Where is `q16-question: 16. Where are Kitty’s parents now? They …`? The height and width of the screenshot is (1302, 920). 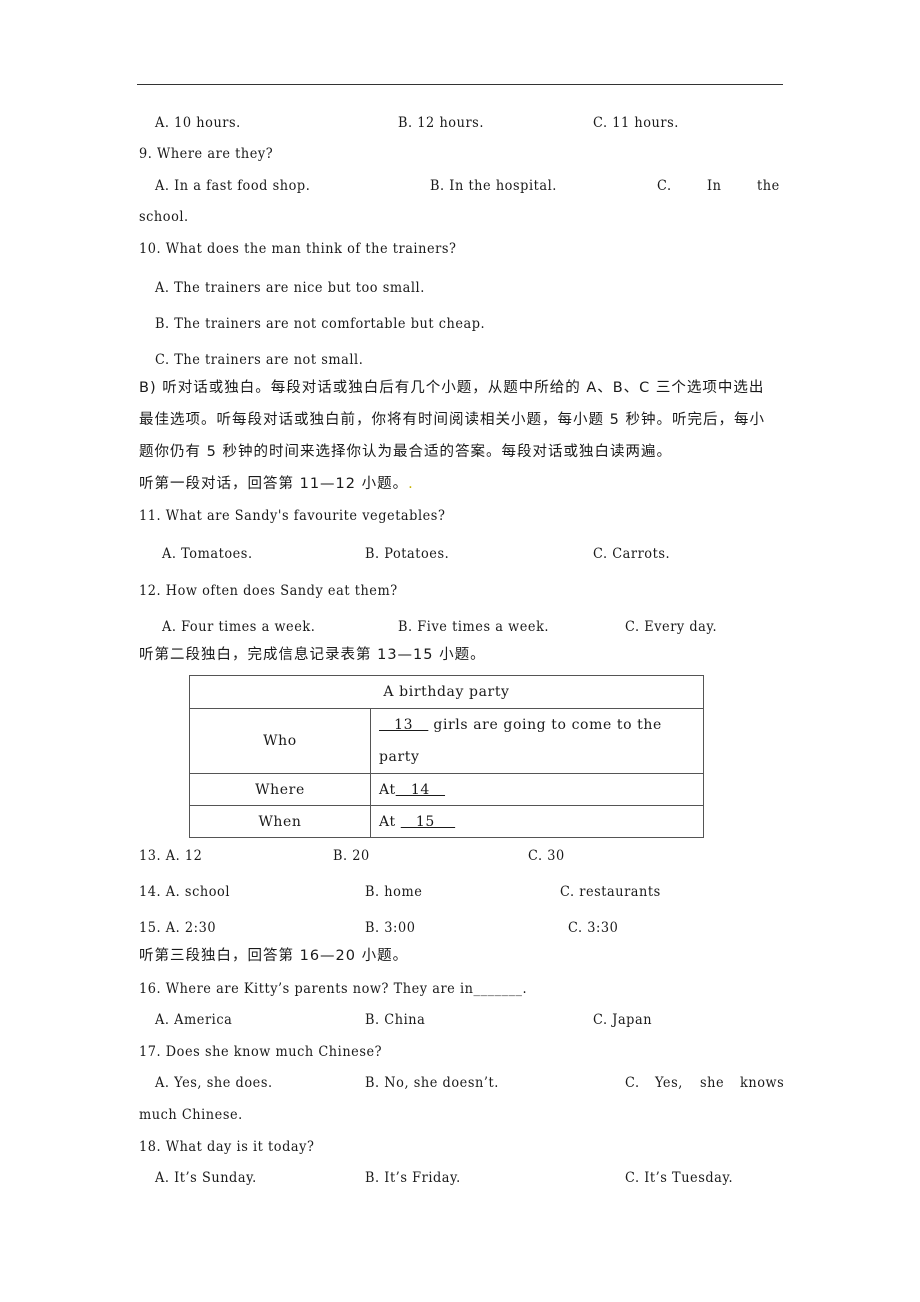
q16-question: 16. Where are Kitty’s parents now? They … is located at coordinates (333, 989).